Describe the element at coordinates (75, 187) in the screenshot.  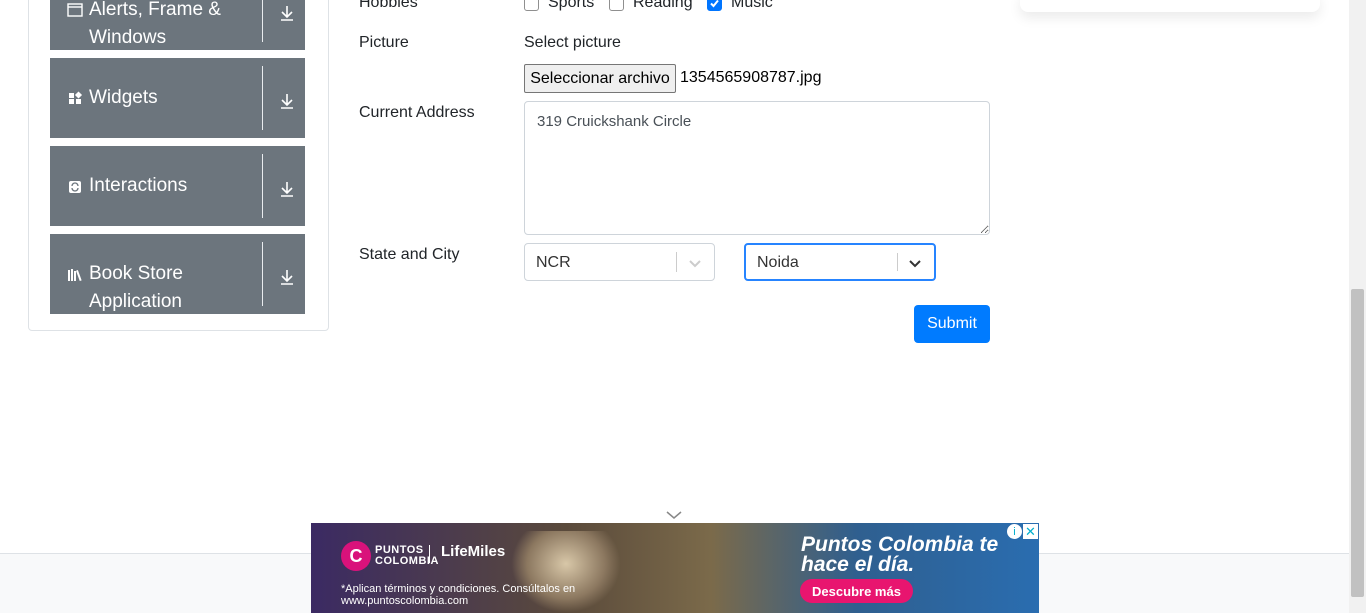
I see `interactions-icon` at that location.